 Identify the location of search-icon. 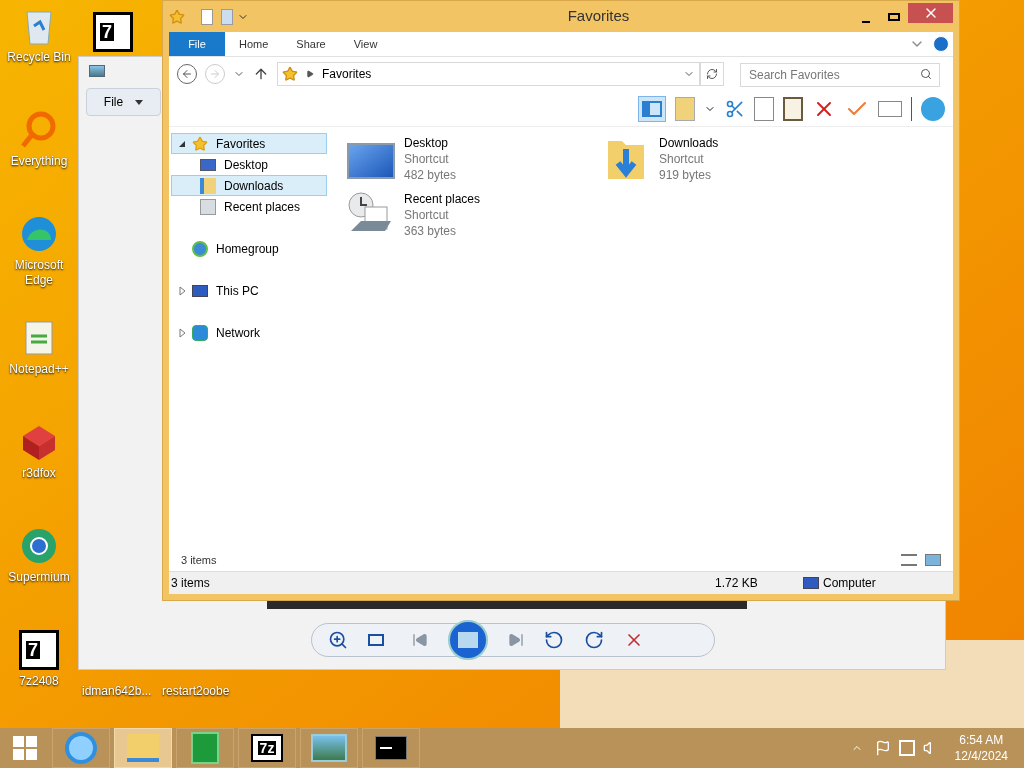
(926, 74).